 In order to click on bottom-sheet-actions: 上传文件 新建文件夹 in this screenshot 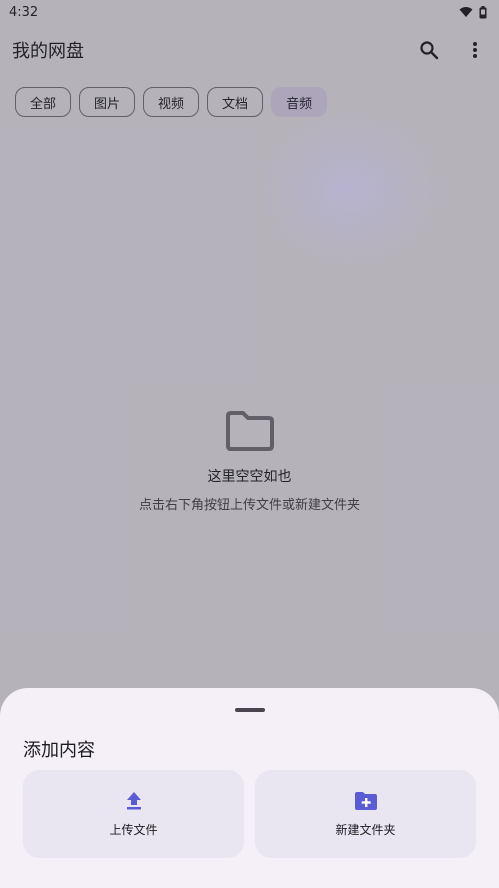, I will do `click(249, 814)`.